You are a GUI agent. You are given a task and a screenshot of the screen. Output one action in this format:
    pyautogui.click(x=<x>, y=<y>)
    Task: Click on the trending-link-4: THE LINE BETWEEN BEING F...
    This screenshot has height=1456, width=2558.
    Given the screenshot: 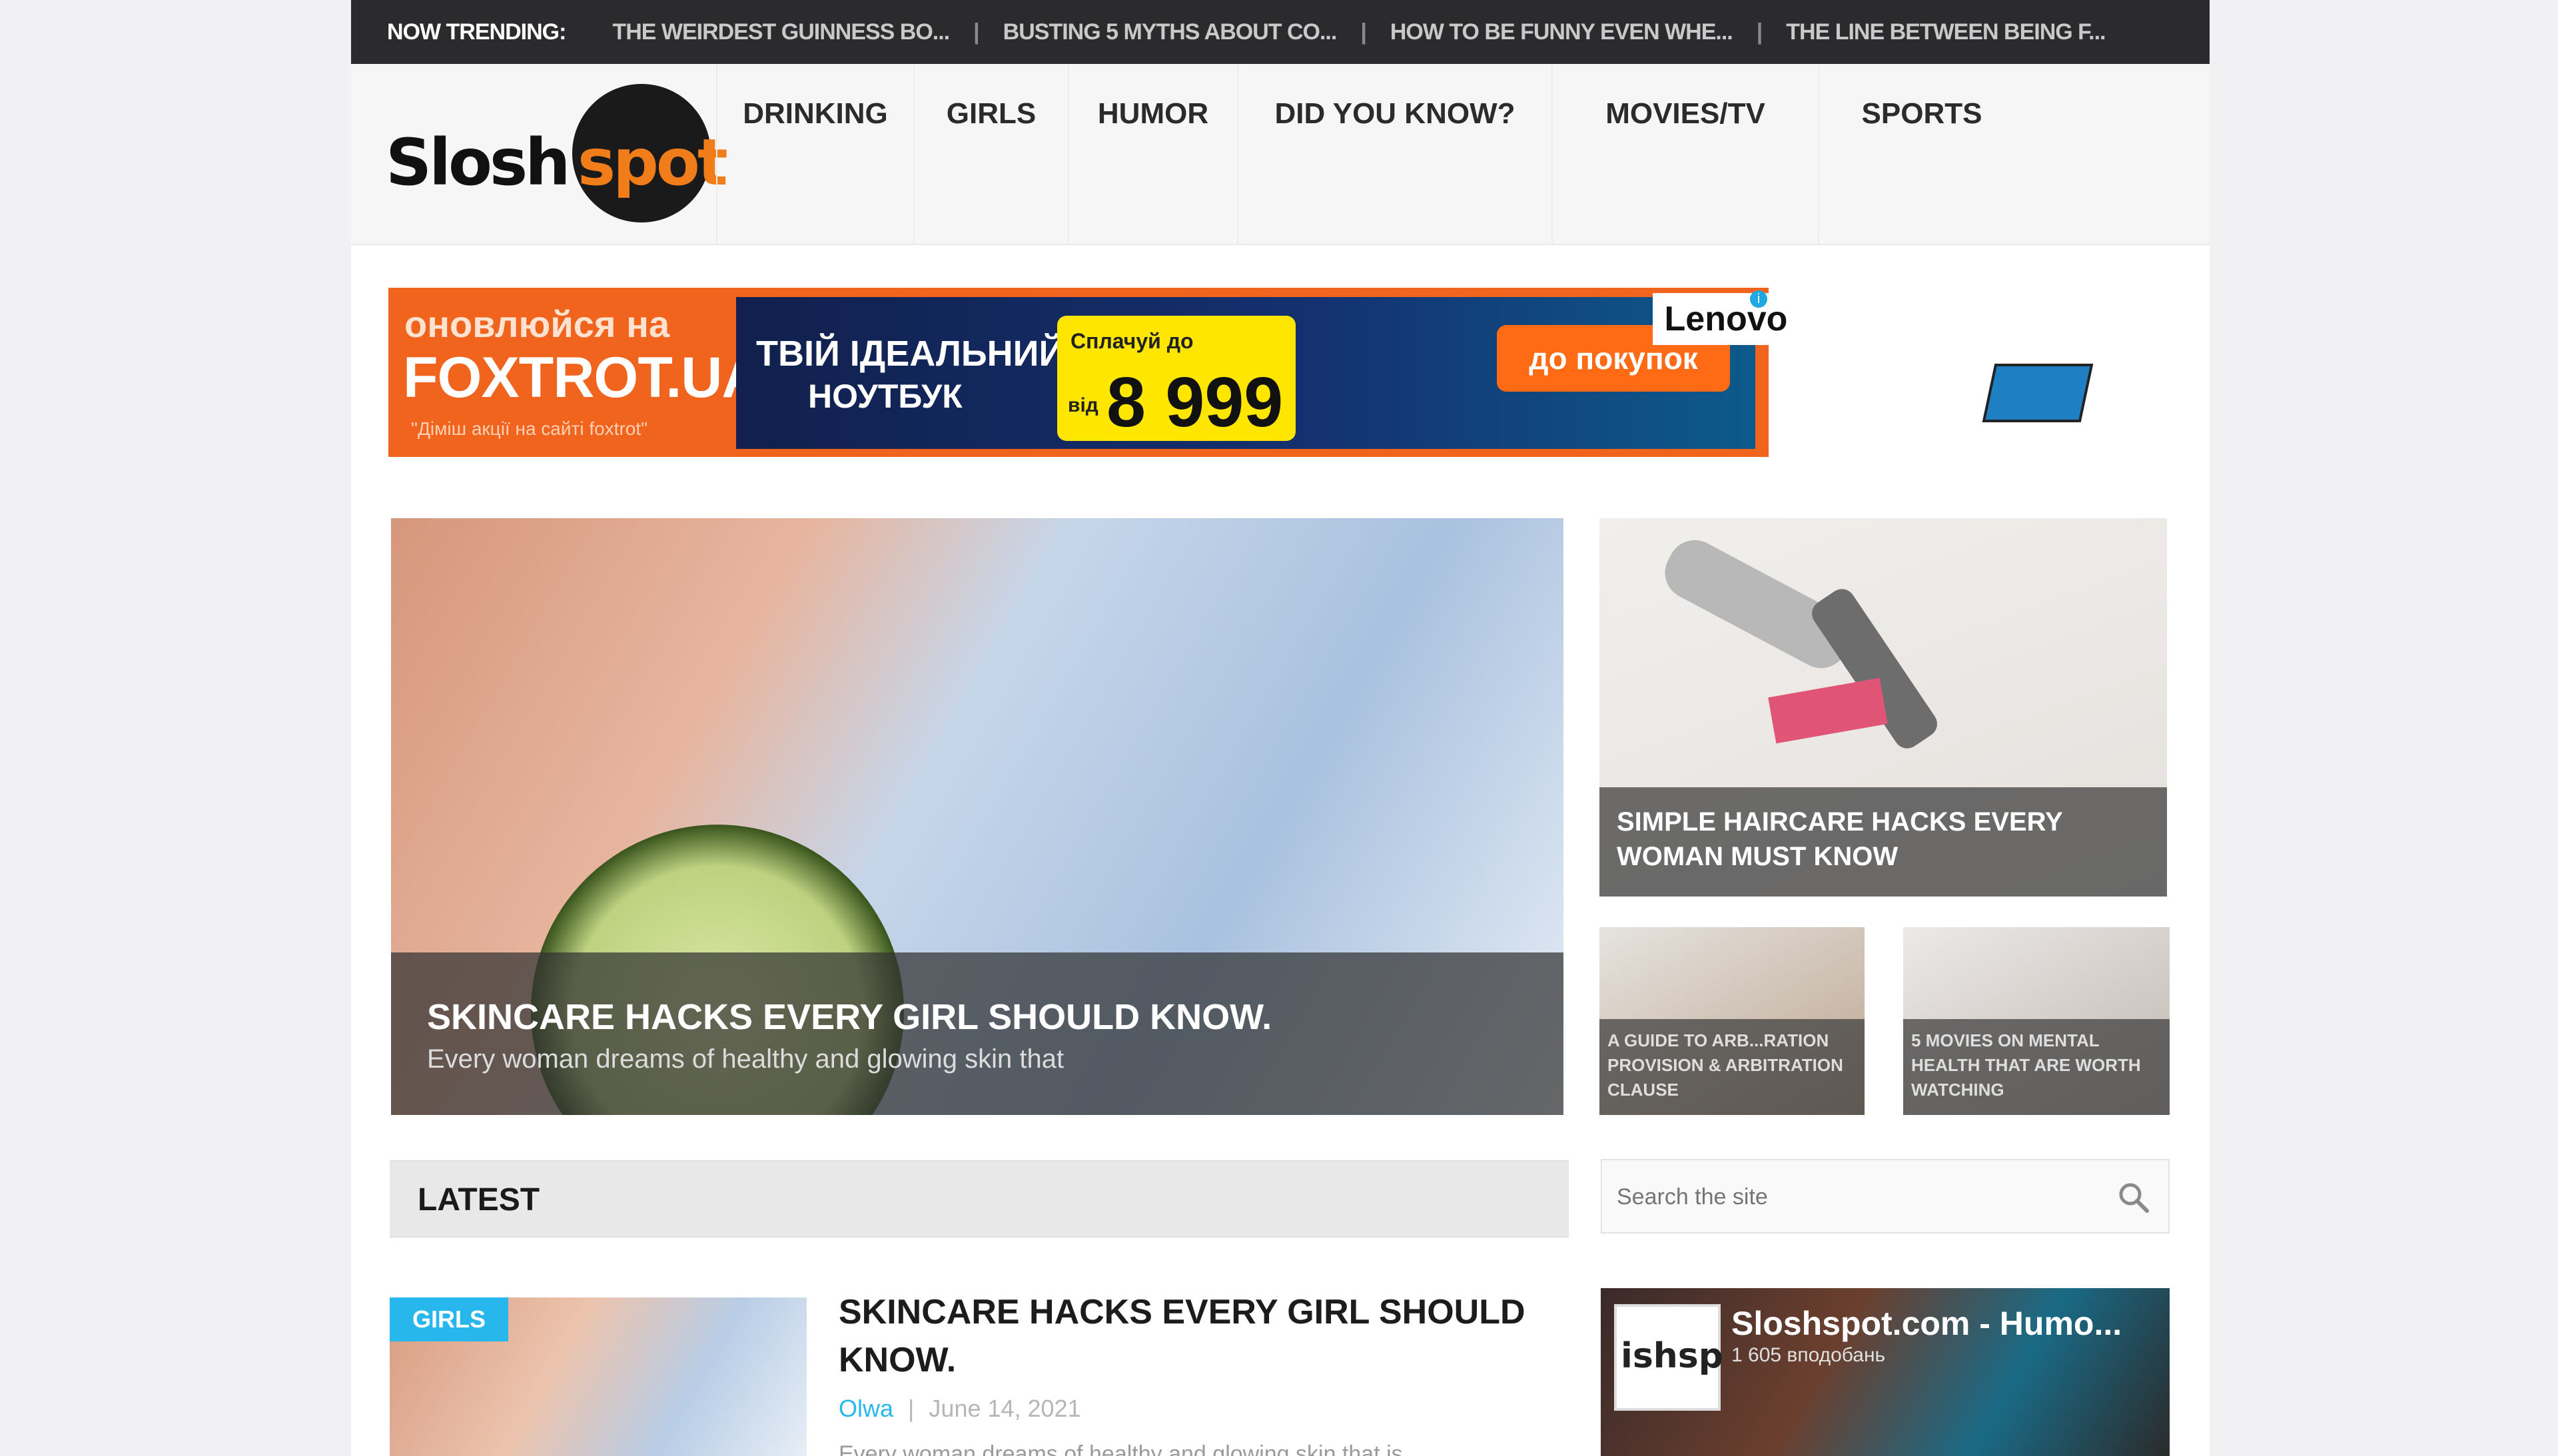 What is the action you would take?
    pyautogui.click(x=1946, y=32)
    